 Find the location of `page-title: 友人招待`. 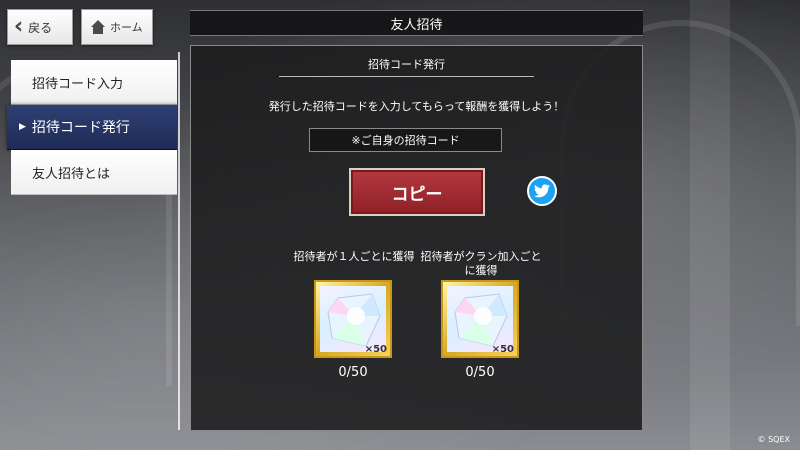

page-title: 友人招待 is located at coordinates (416, 23).